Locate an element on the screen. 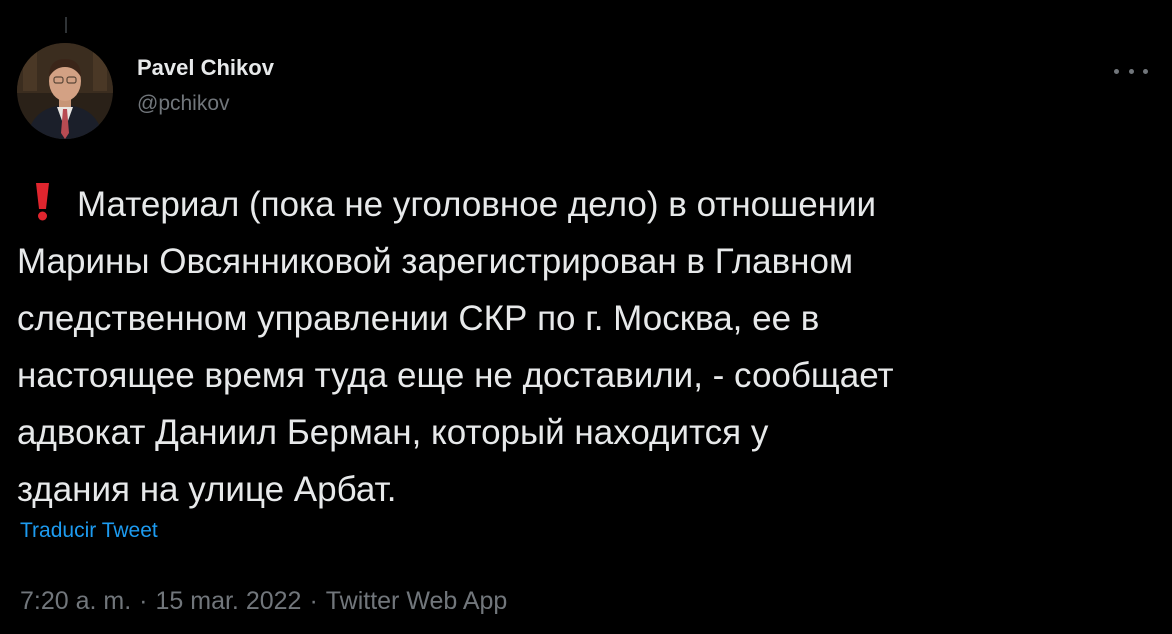 The image size is (1172, 634). tweet-metadata: 7:20 a. m. · 15 mar. 2022 · Twitter Web App is located at coordinates (263, 601).